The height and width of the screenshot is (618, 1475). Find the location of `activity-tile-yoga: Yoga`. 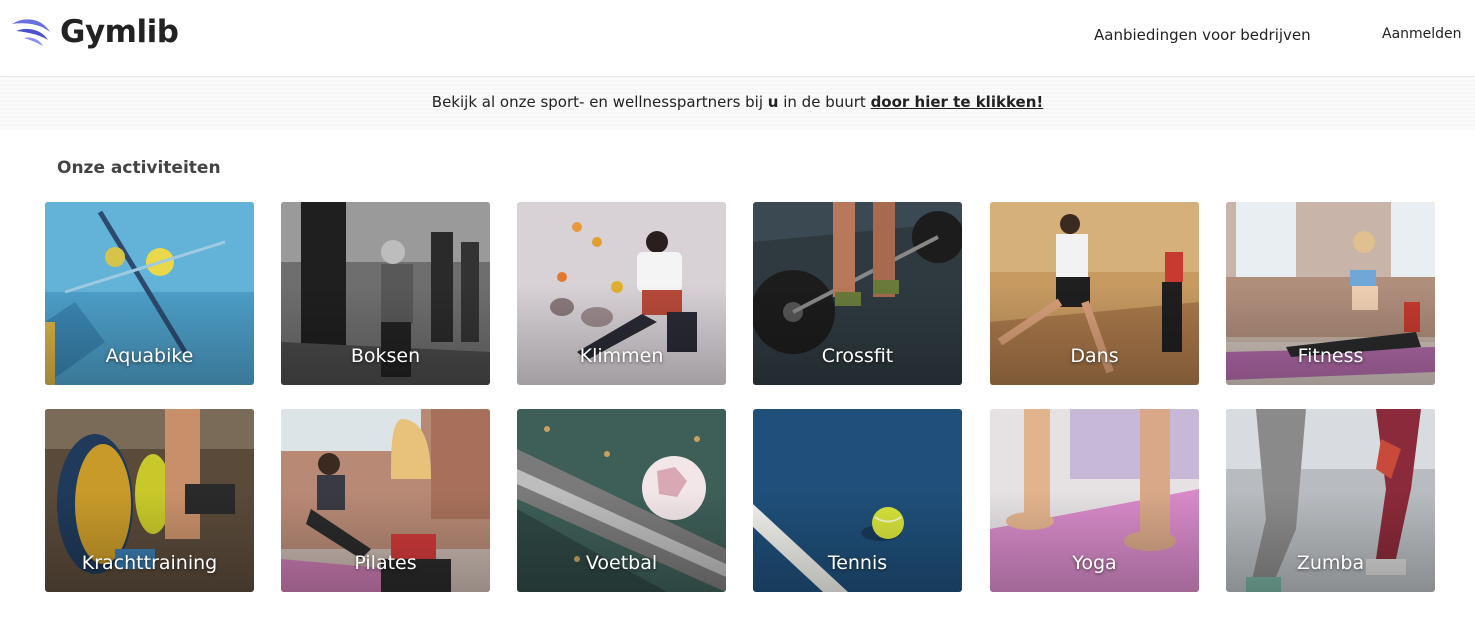

activity-tile-yoga: Yoga is located at coordinates (1094, 500).